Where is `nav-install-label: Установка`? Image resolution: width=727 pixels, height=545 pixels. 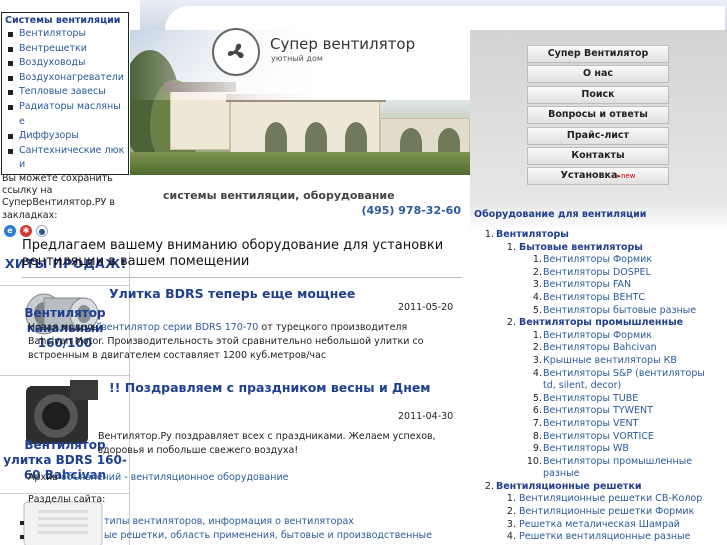
nav-install-label: Установка is located at coordinates (589, 176).